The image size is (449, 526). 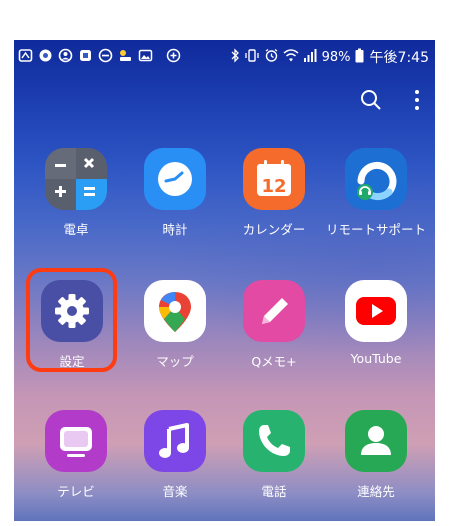 What do you see at coordinates (417, 102) in the screenshot?
I see `more-options-icon` at bounding box center [417, 102].